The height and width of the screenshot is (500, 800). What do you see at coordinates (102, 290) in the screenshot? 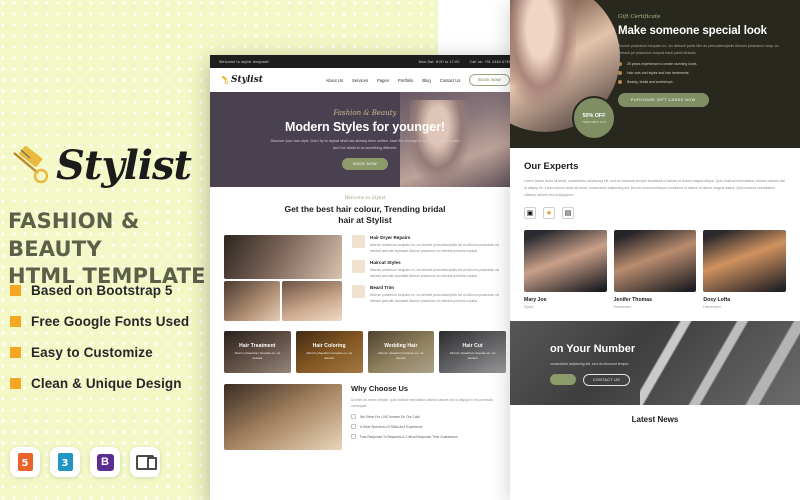
I see `feature-label: Based on Bootstrap 5` at bounding box center [102, 290].